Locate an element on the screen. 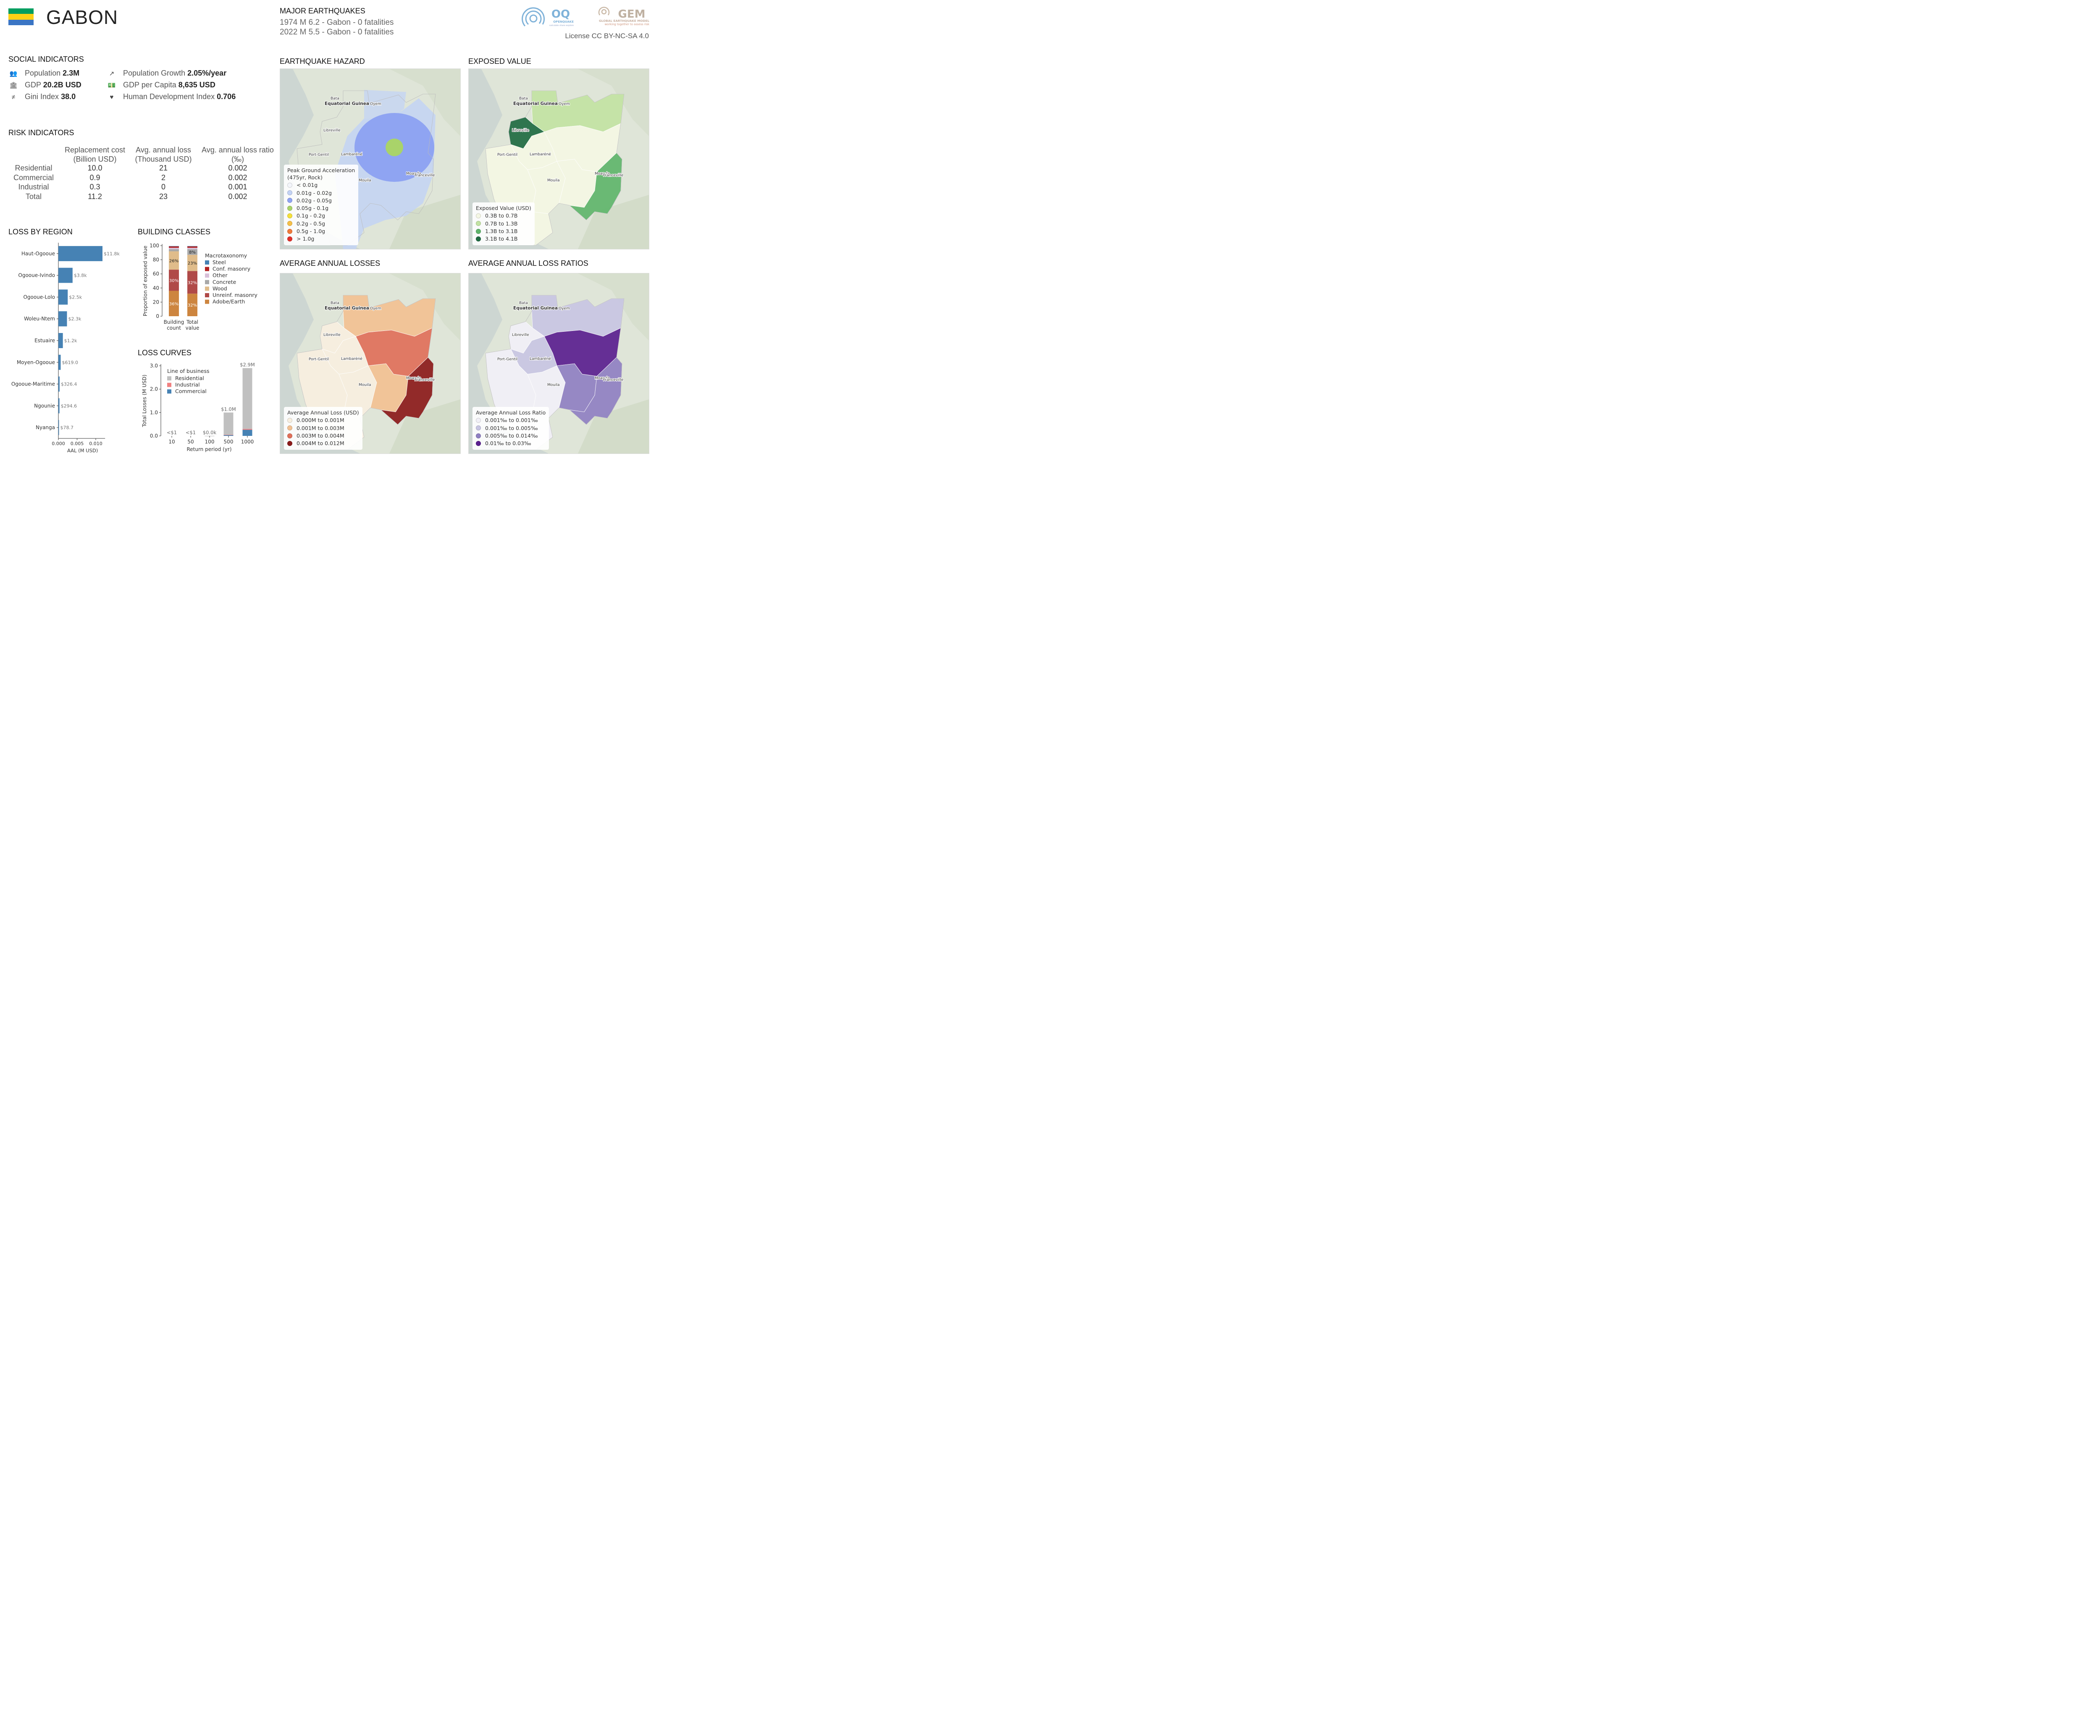  y-tick-label: 2.0 is located at coordinates (154, 389).